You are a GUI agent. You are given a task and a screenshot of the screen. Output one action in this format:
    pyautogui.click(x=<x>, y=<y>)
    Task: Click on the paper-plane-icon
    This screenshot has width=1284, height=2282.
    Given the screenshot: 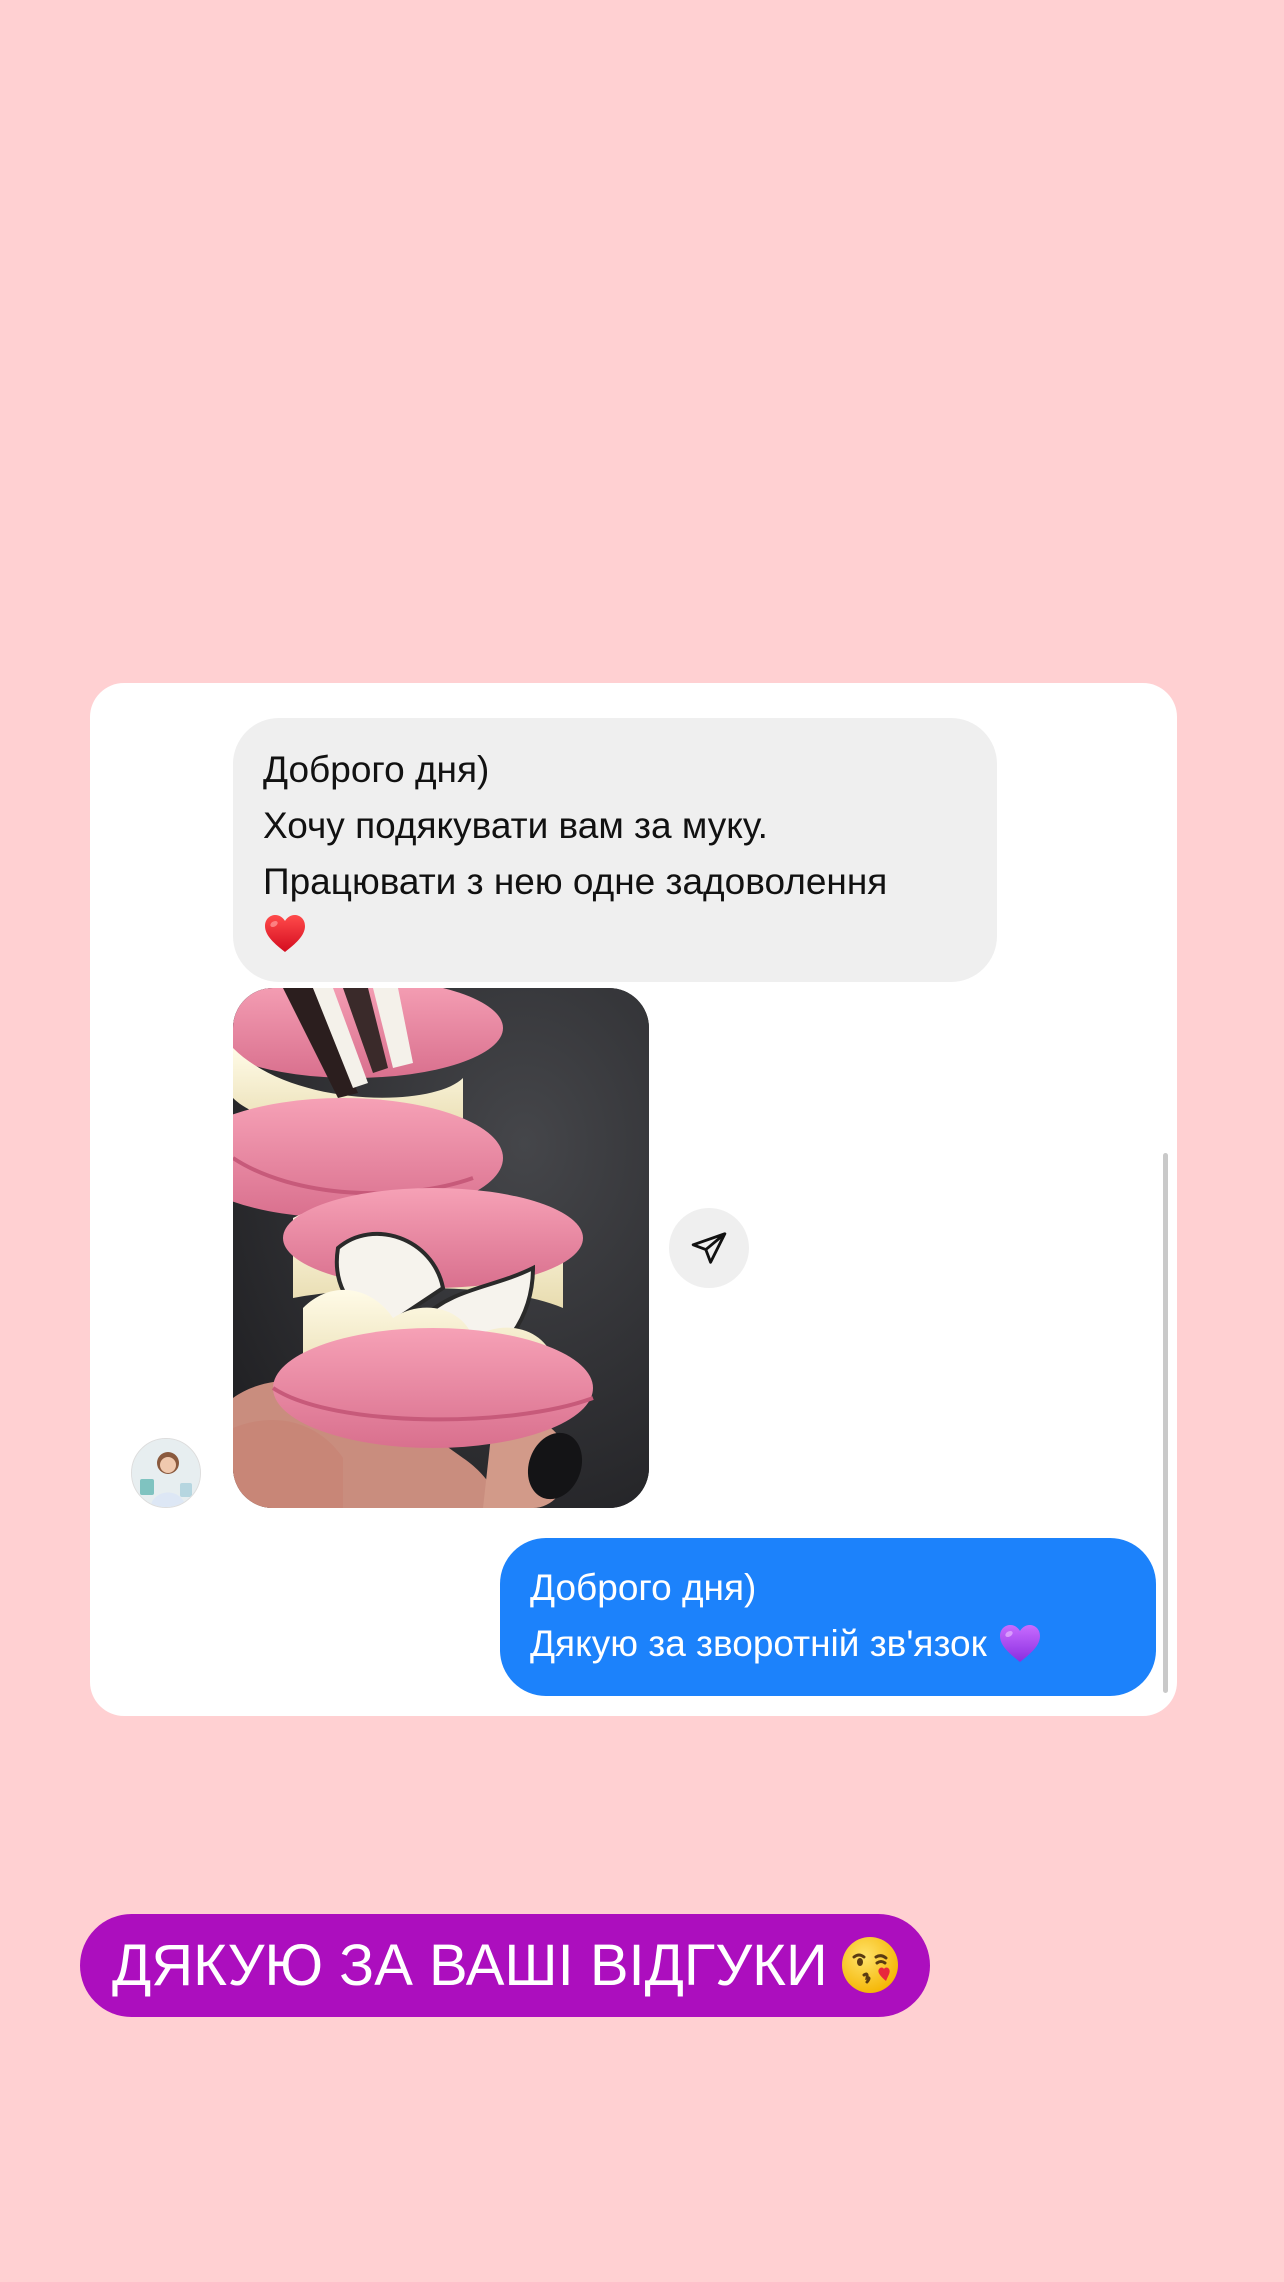 What is the action you would take?
    pyautogui.click(x=709, y=1248)
    